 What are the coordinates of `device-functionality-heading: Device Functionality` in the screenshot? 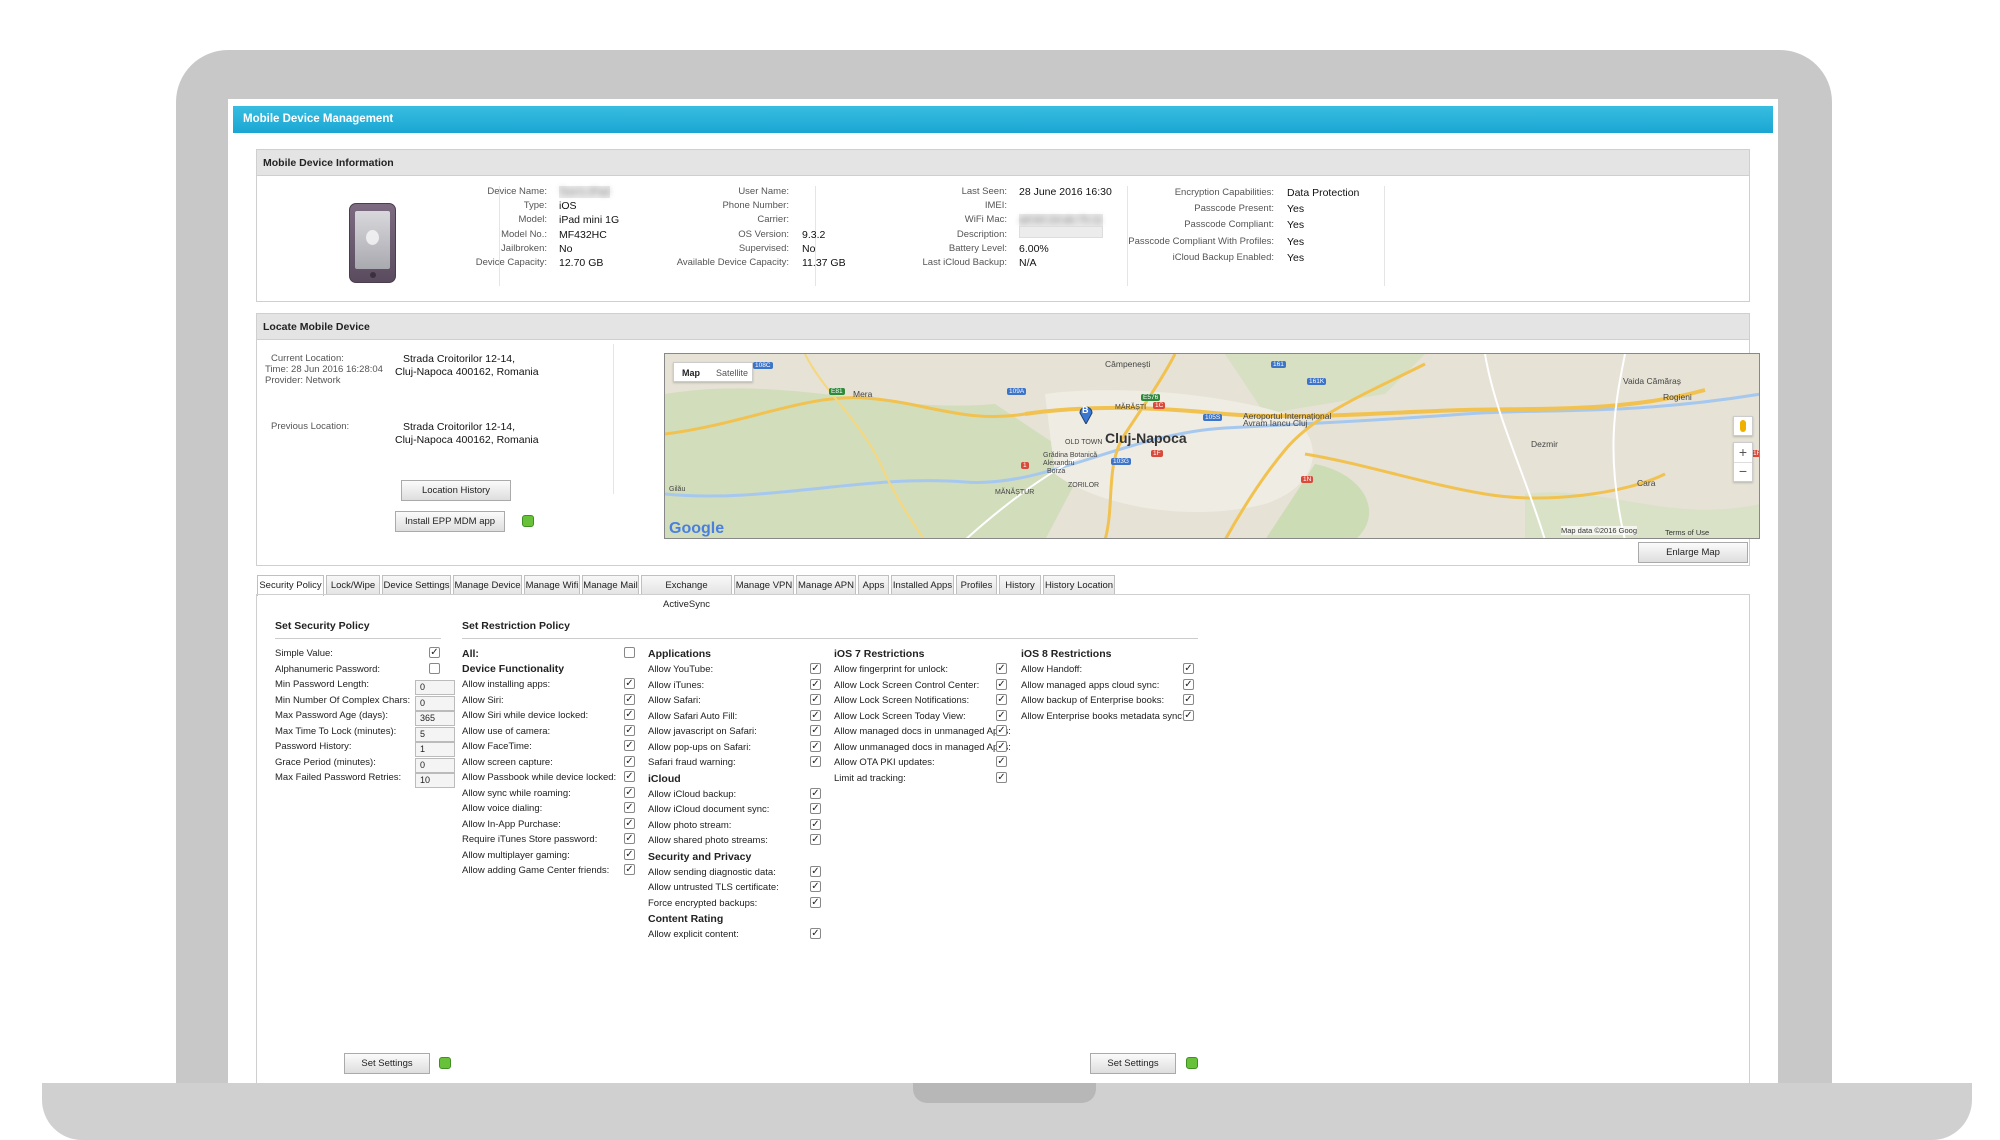 It's located at (513, 669).